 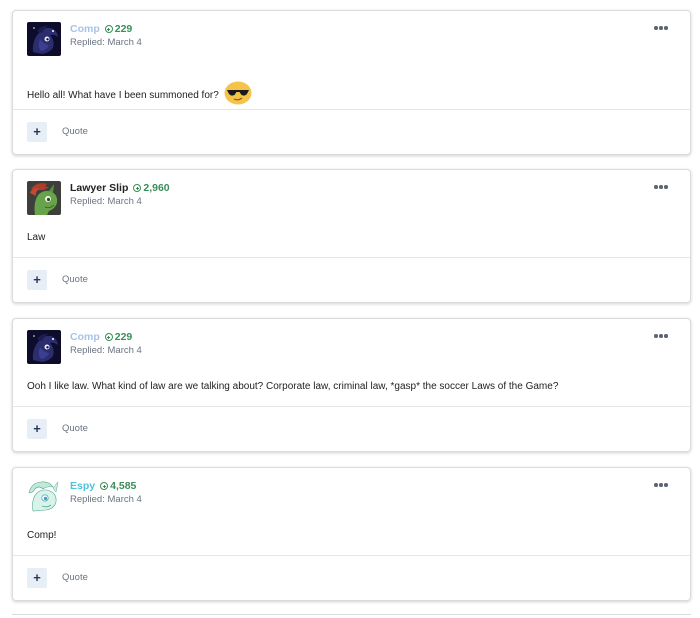 I want to click on green-pony-avatar-icon, so click(x=44, y=198).